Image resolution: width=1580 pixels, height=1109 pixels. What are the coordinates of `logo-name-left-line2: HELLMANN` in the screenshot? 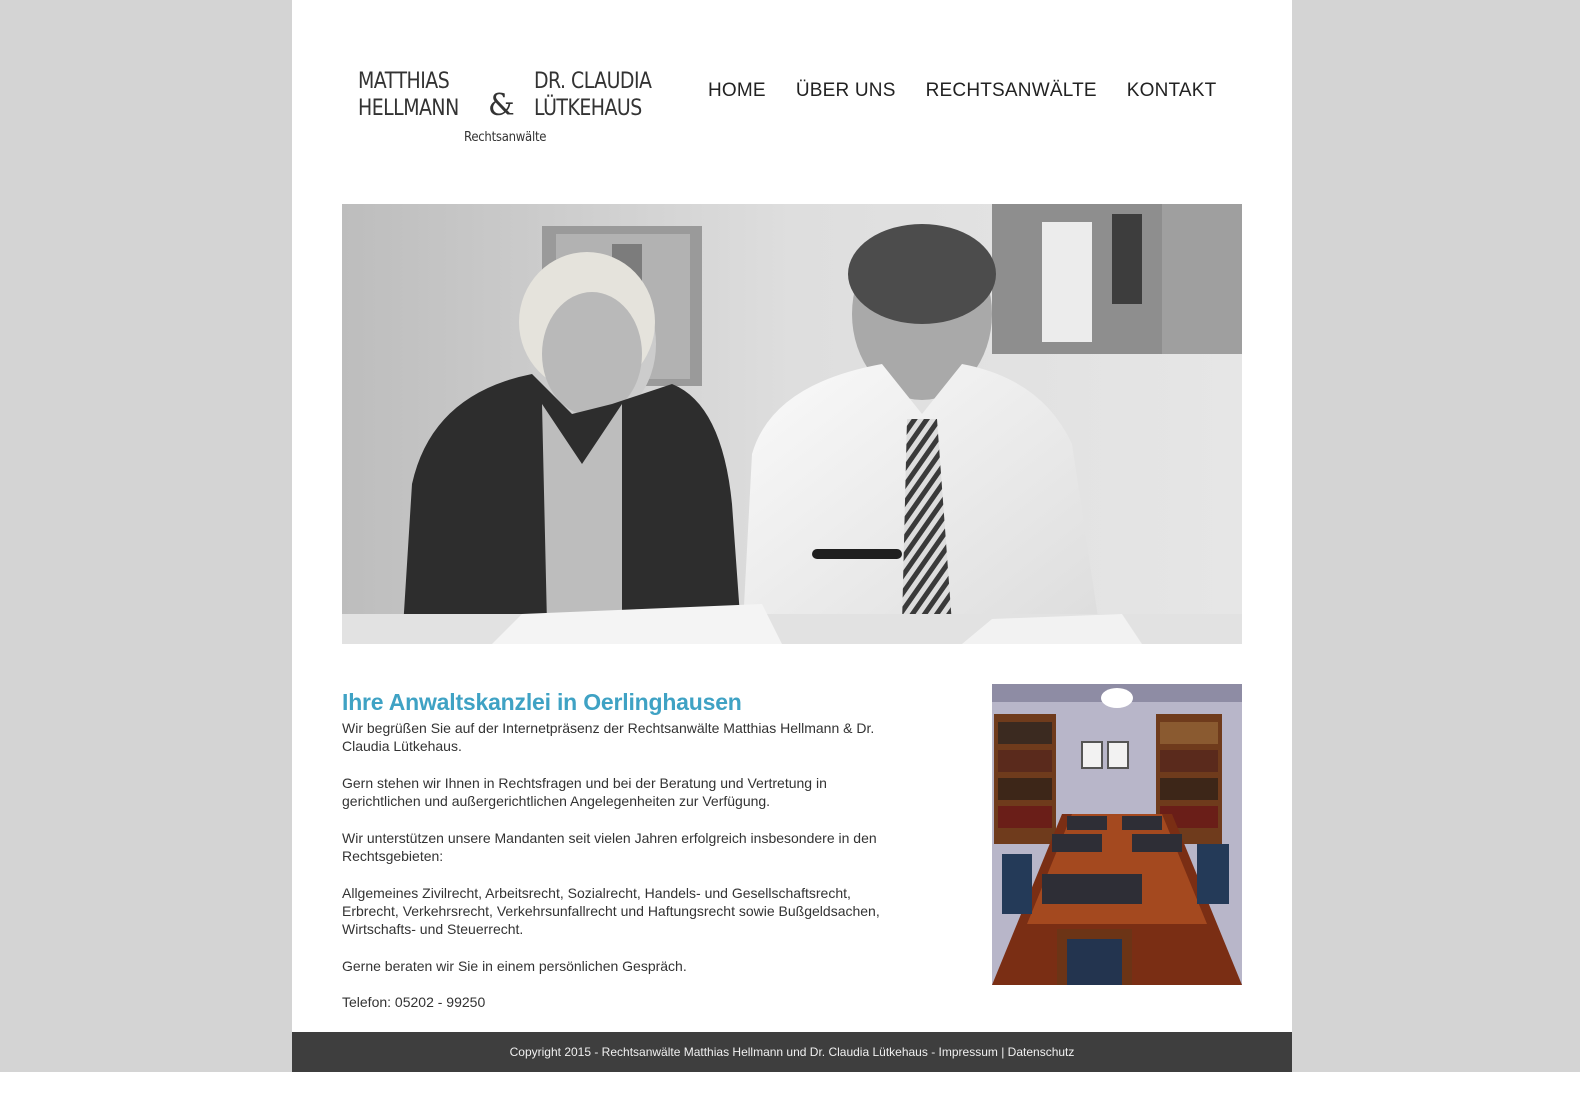 It's located at (408, 108).